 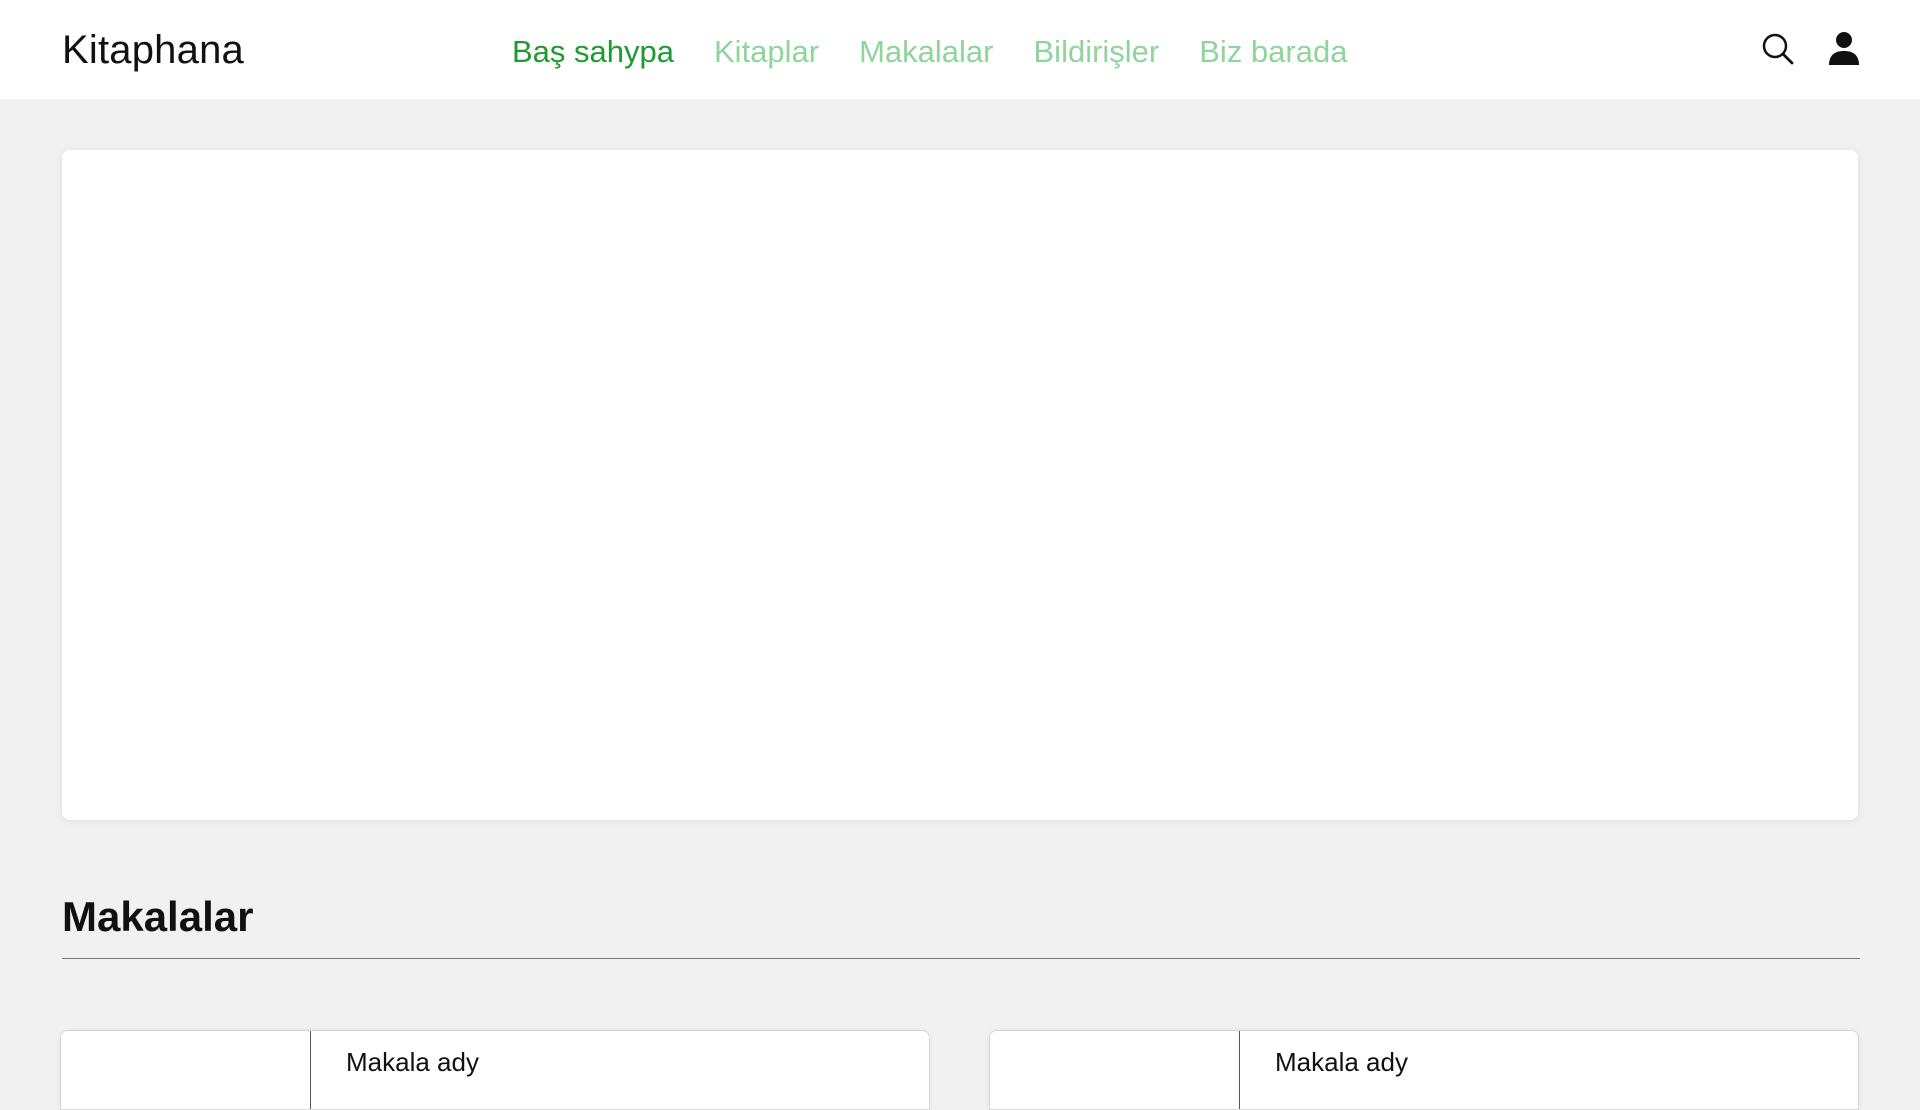 What do you see at coordinates (158, 916) in the screenshot?
I see `section-title-articles: Makalalar` at bounding box center [158, 916].